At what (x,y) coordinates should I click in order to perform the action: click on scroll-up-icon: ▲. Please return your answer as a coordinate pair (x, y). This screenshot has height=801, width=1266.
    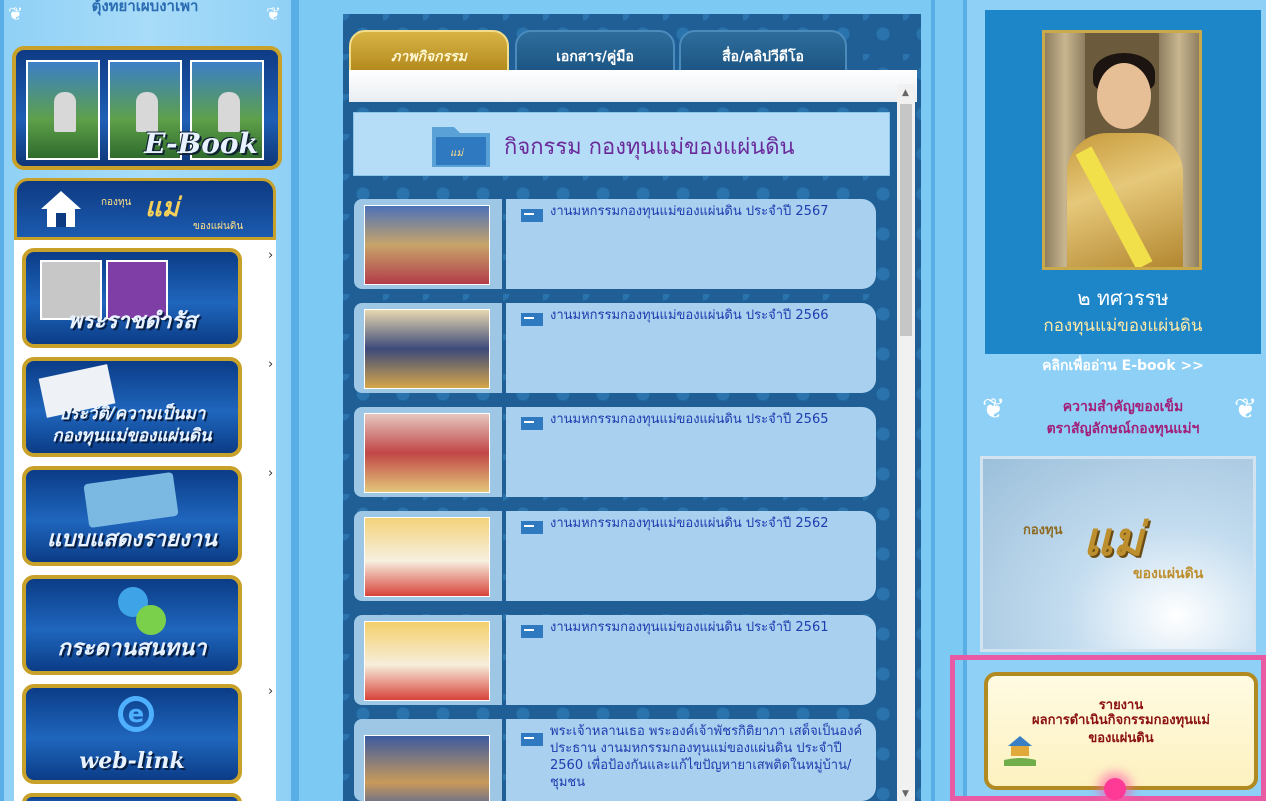
    Looking at the image, I should click on (905, 93).